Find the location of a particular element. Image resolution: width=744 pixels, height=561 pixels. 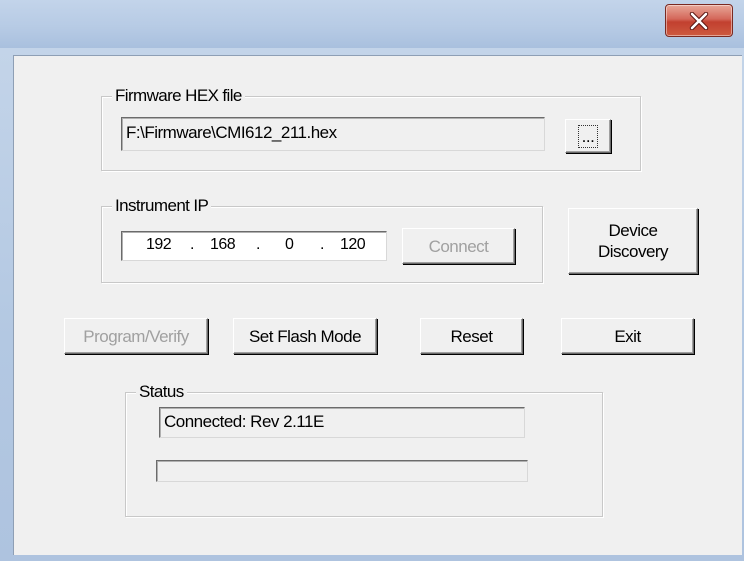

ip-octet-3: 0 is located at coordinates (289, 244).